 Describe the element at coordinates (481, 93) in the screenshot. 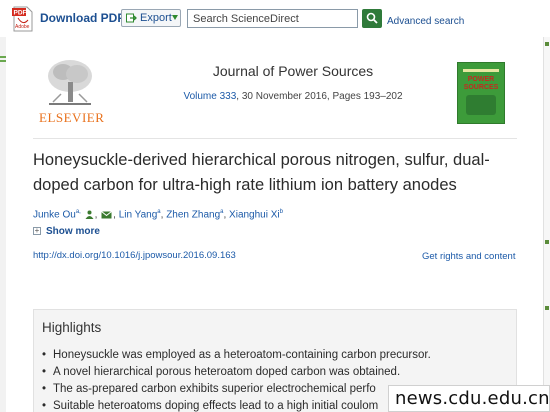

I see `journal-cover: POWER SOURCES` at that location.